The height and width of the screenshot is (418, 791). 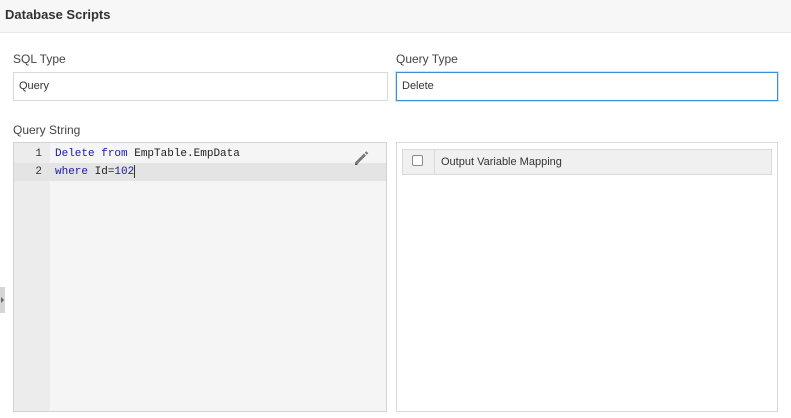 I want to click on line-code: where Id=102, so click(x=95, y=172).